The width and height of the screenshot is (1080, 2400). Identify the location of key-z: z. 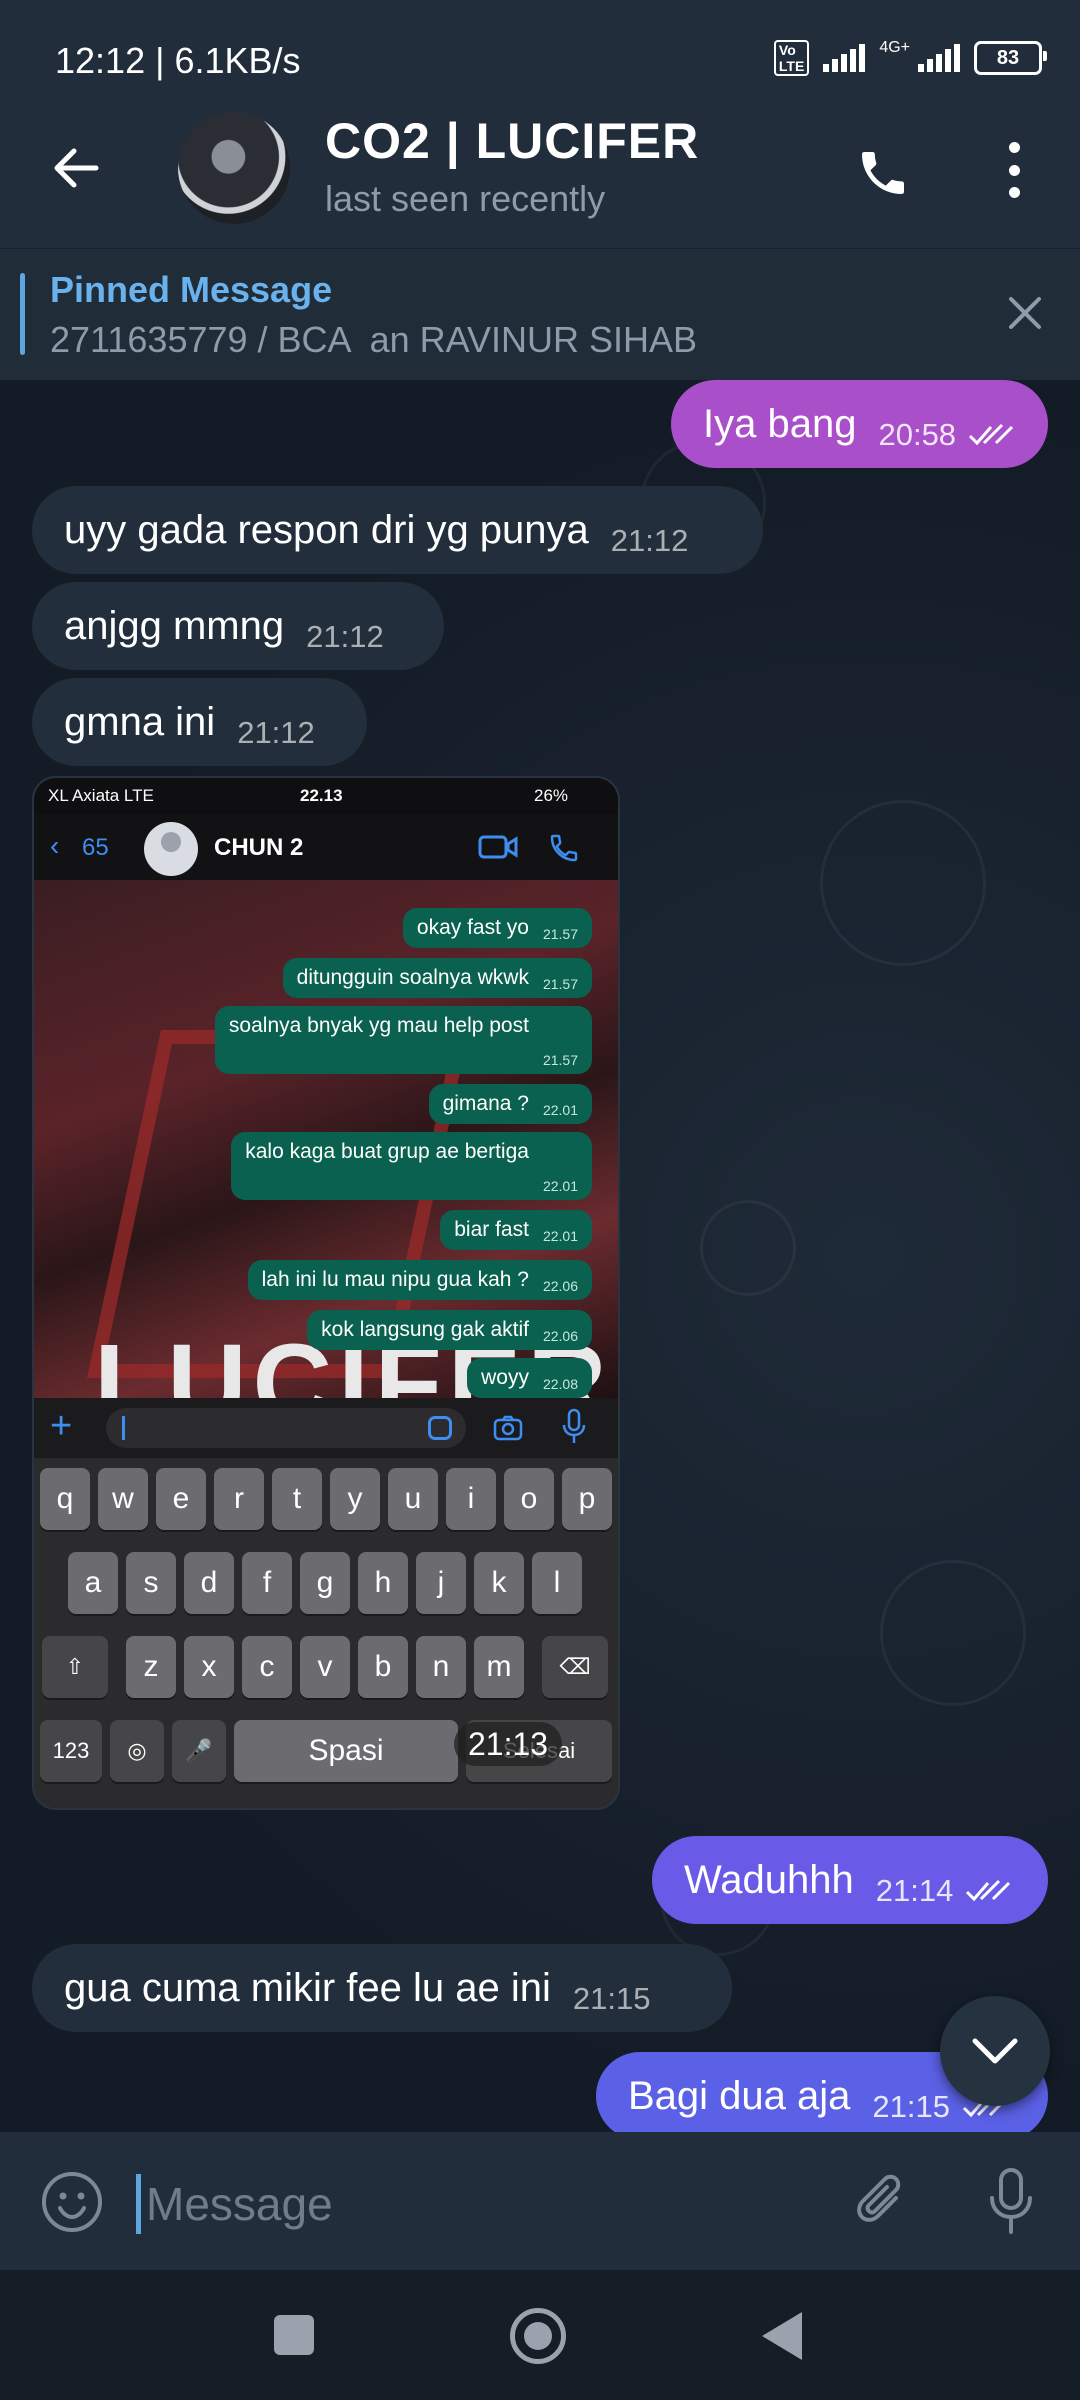
(151, 1667).